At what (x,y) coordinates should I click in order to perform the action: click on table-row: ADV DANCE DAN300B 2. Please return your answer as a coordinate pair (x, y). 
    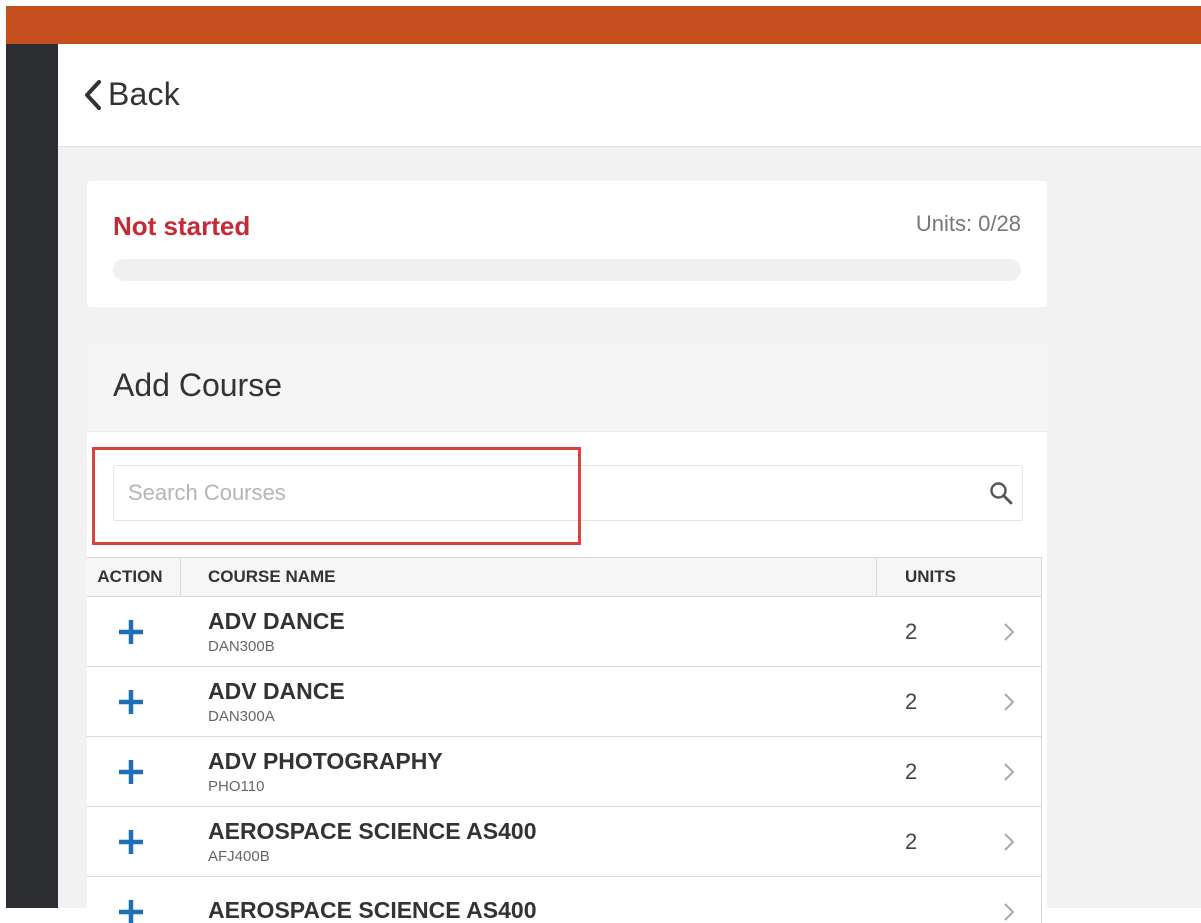
    Looking at the image, I should click on (564, 632).